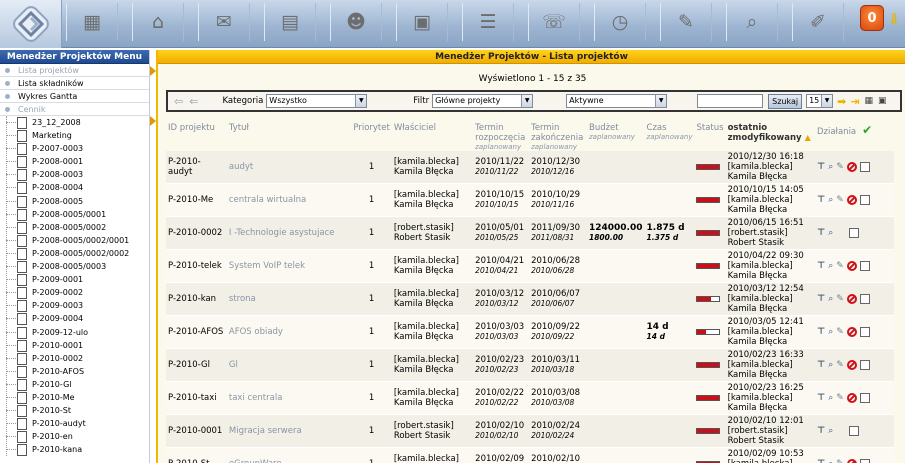 The height and width of the screenshot is (463, 905). What do you see at coordinates (558, 135) in the screenshot?
I see `col-header-end: Termin zakończenia zaplanowany` at bounding box center [558, 135].